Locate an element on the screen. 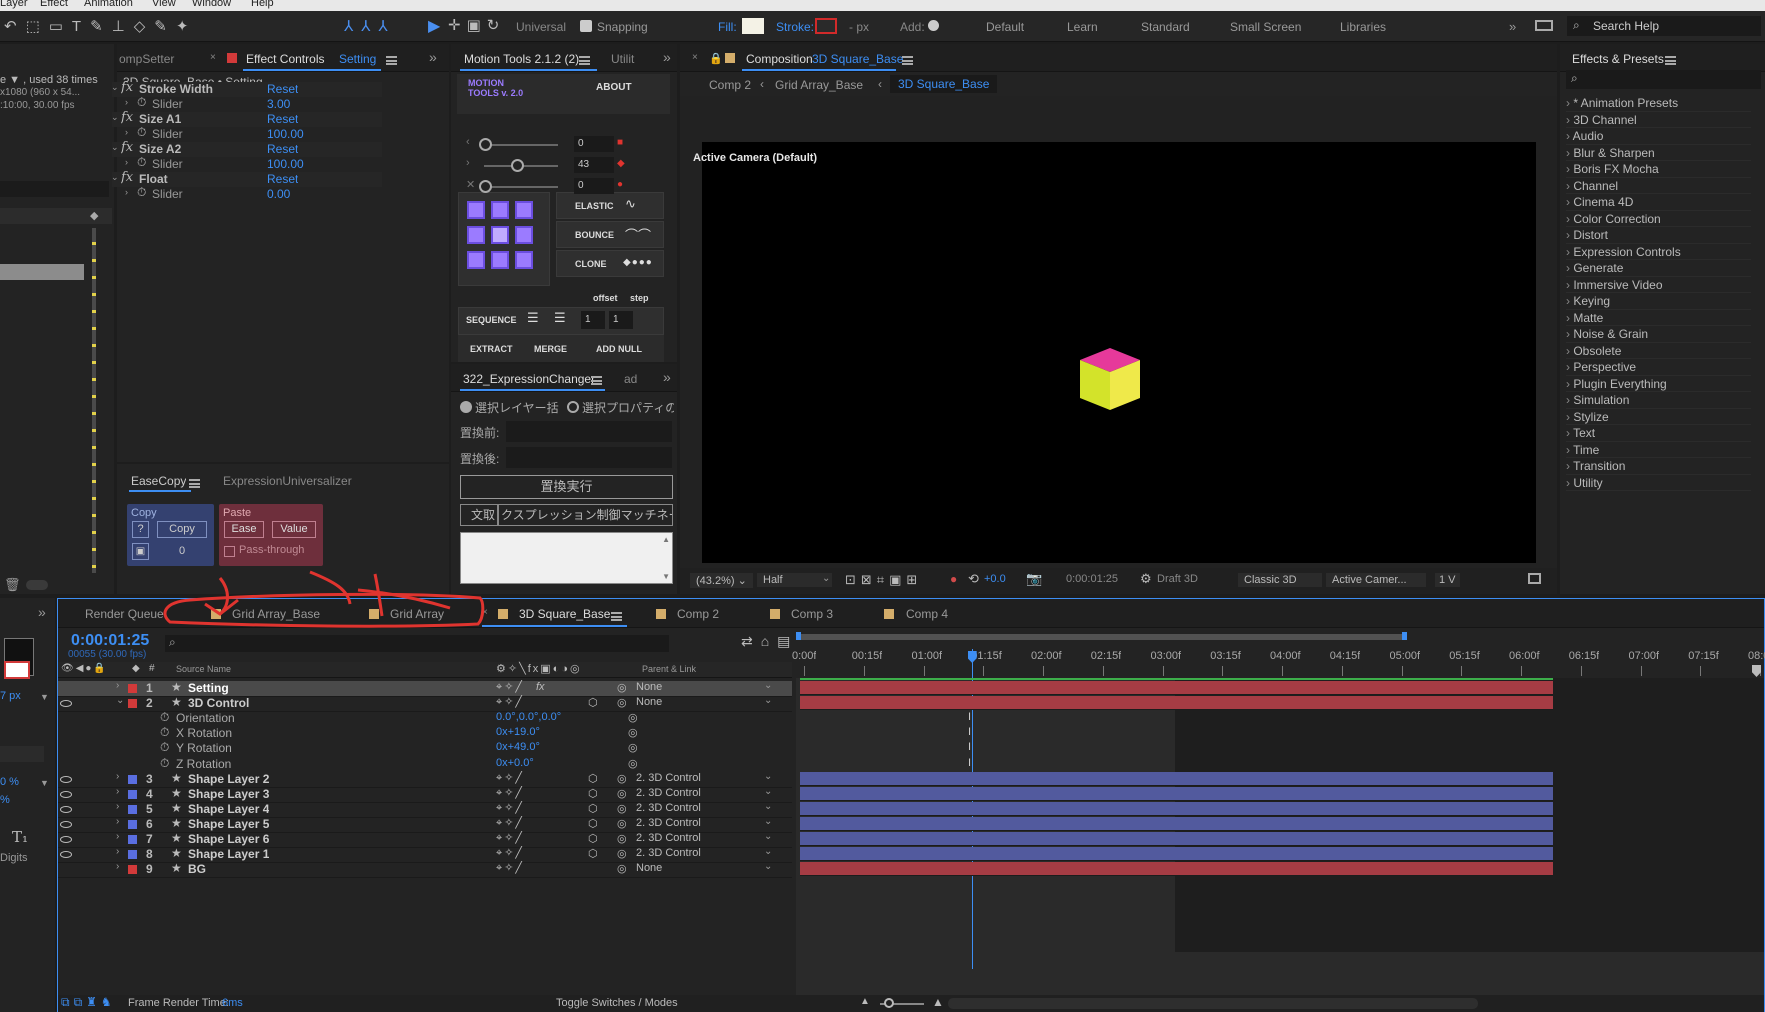 This screenshot has height=1012, width=1765. slider-handle is located at coordinates (485, 186).